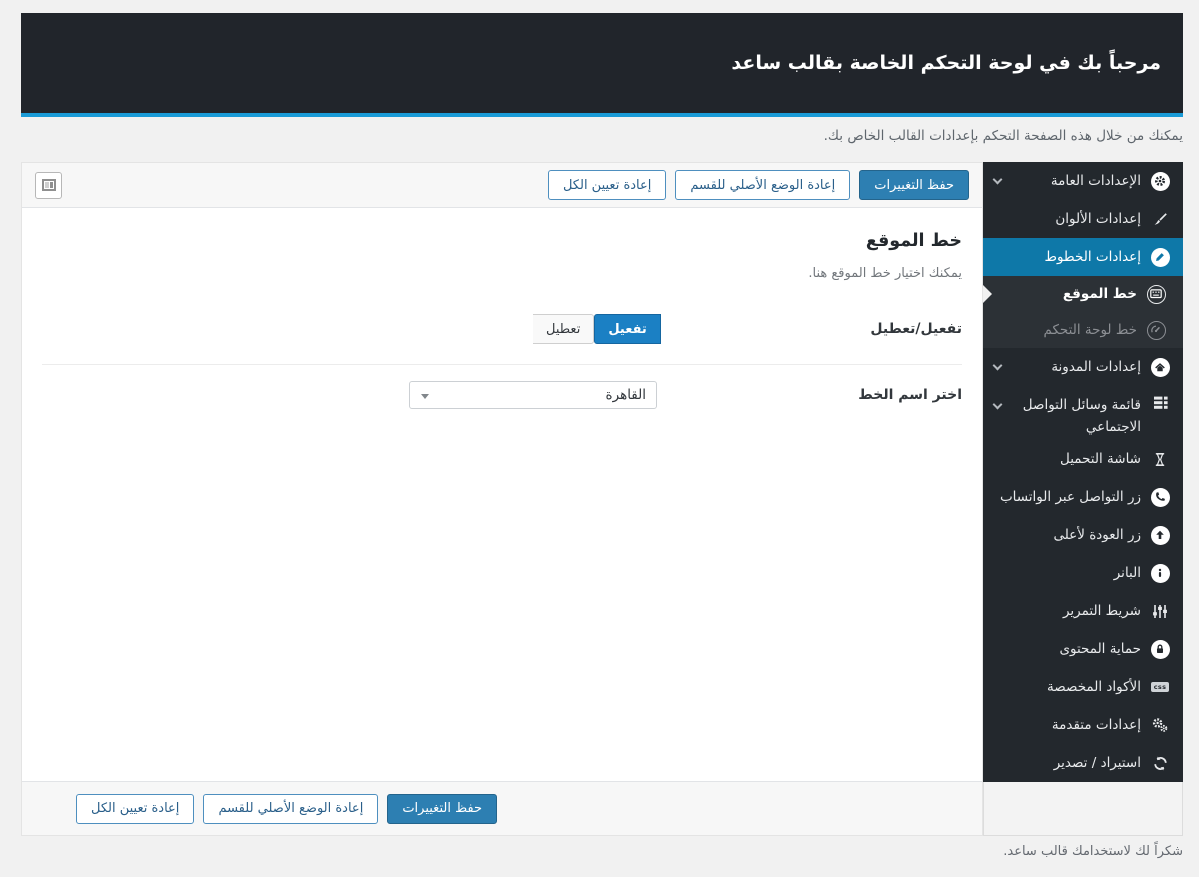  What do you see at coordinates (1083, 573) in the screenshot?
I see `sidebar-item-banner: البانر` at bounding box center [1083, 573].